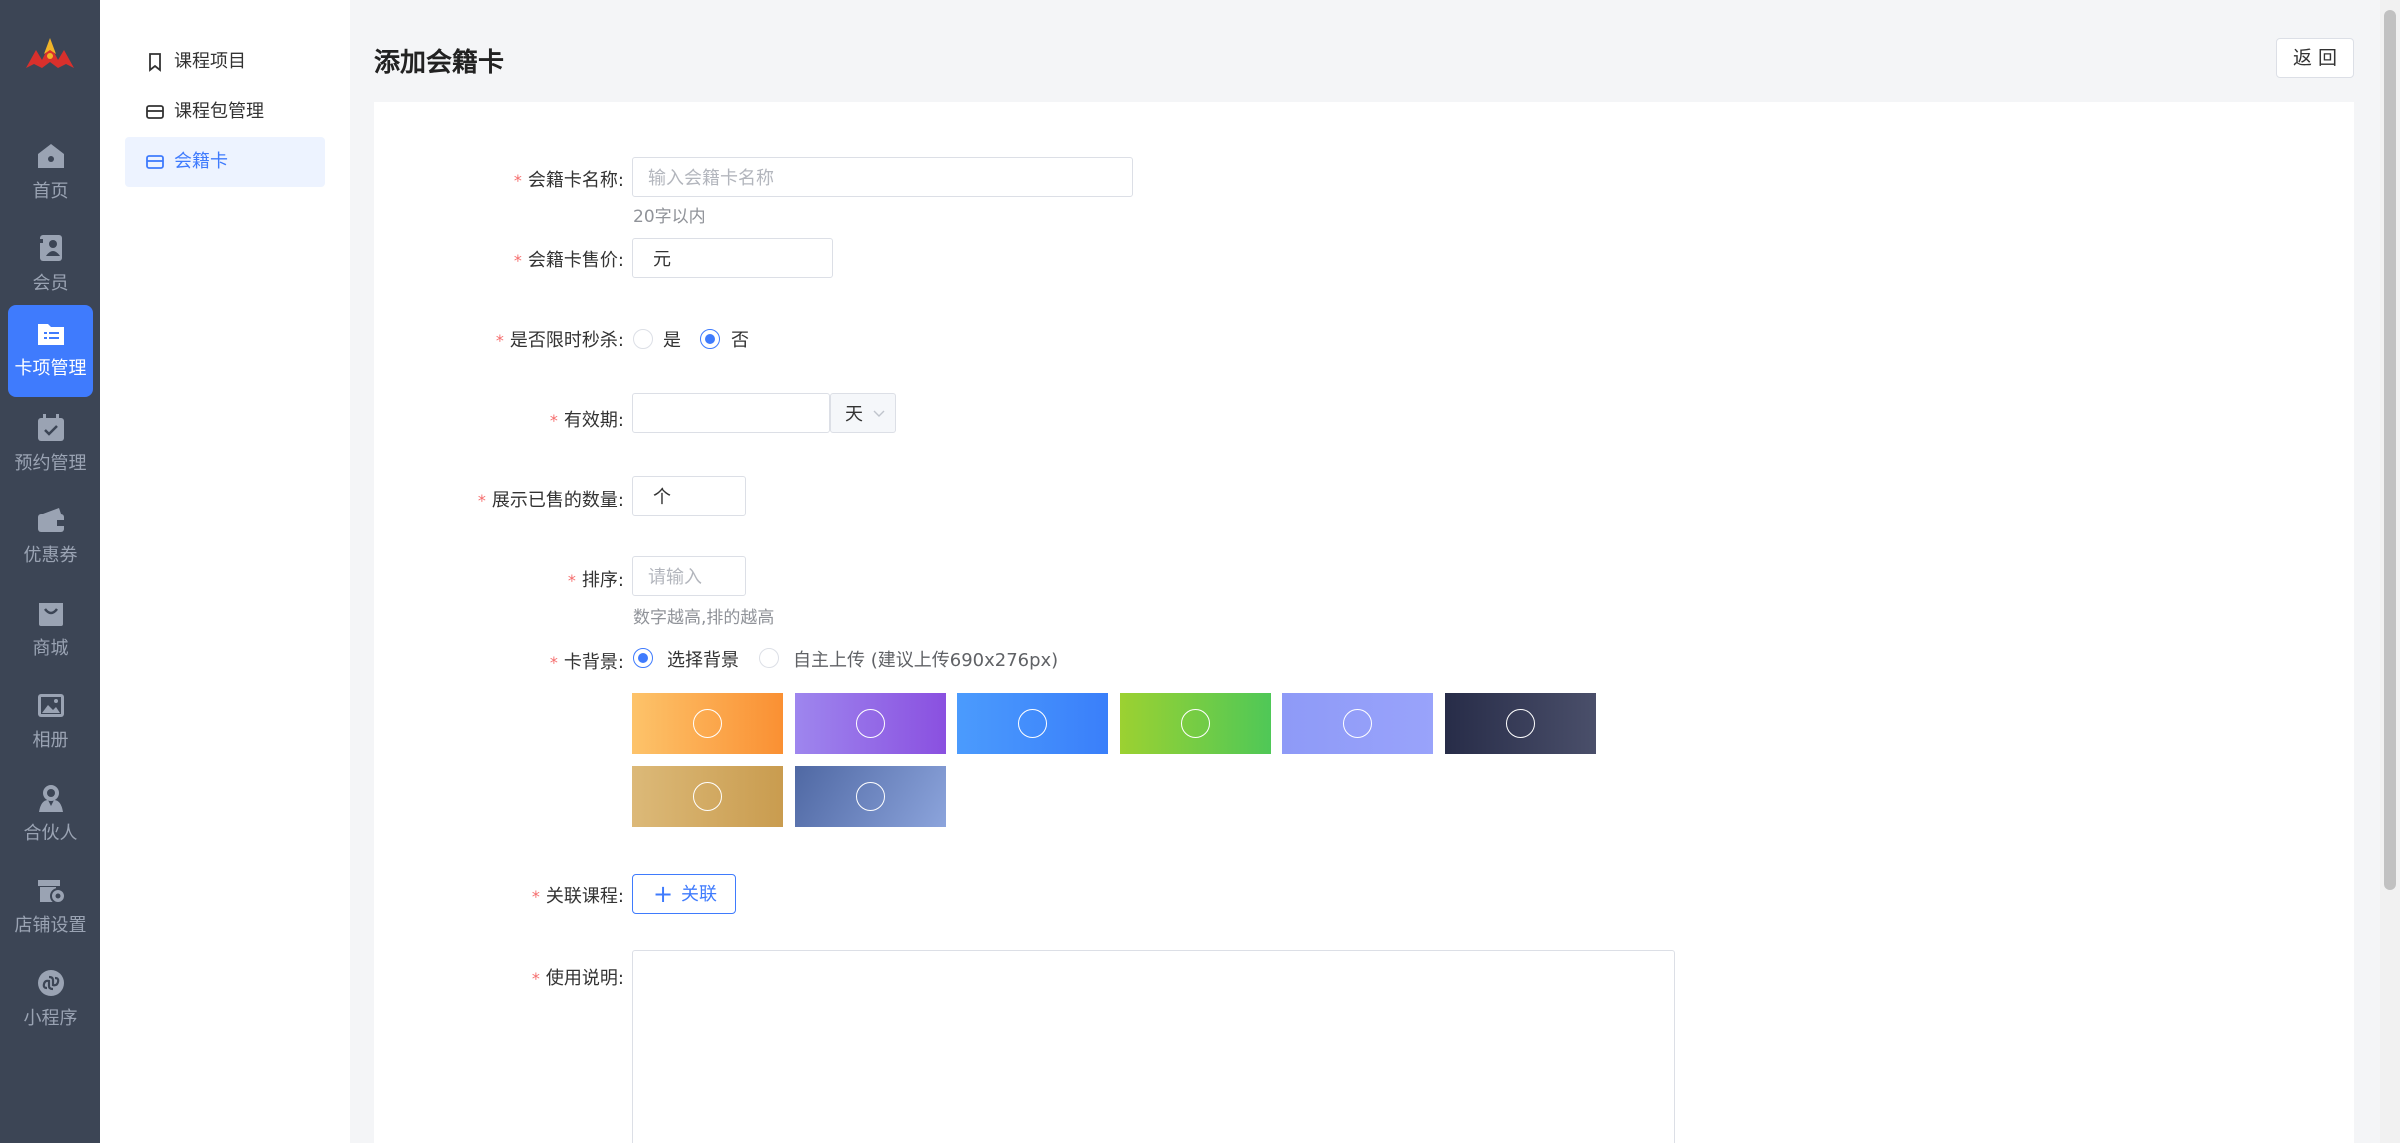 The image size is (2400, 1143). What do you see at coordinates (2315, 58) in the screenshot?
I see `back-button: 返 回` at bounding box center [2315, 58].